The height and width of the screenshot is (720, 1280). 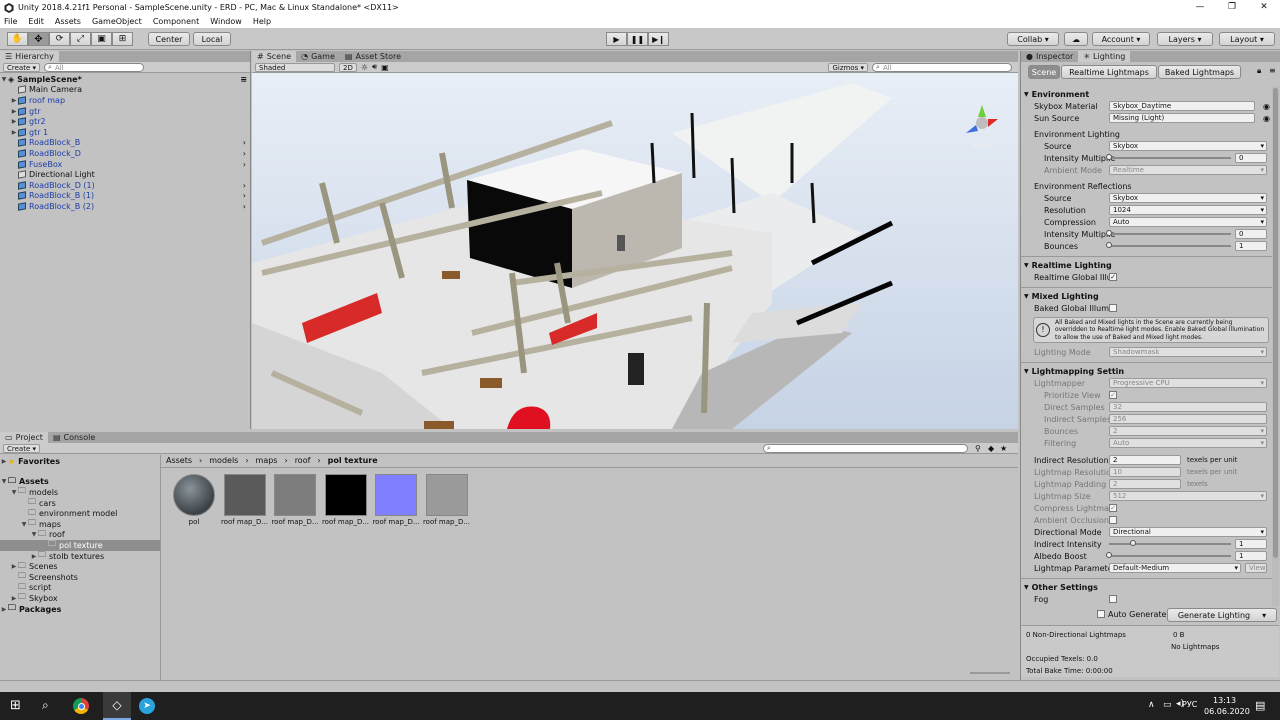 I want to click on refl-bounces-slider, so click(x=1168, y=245).